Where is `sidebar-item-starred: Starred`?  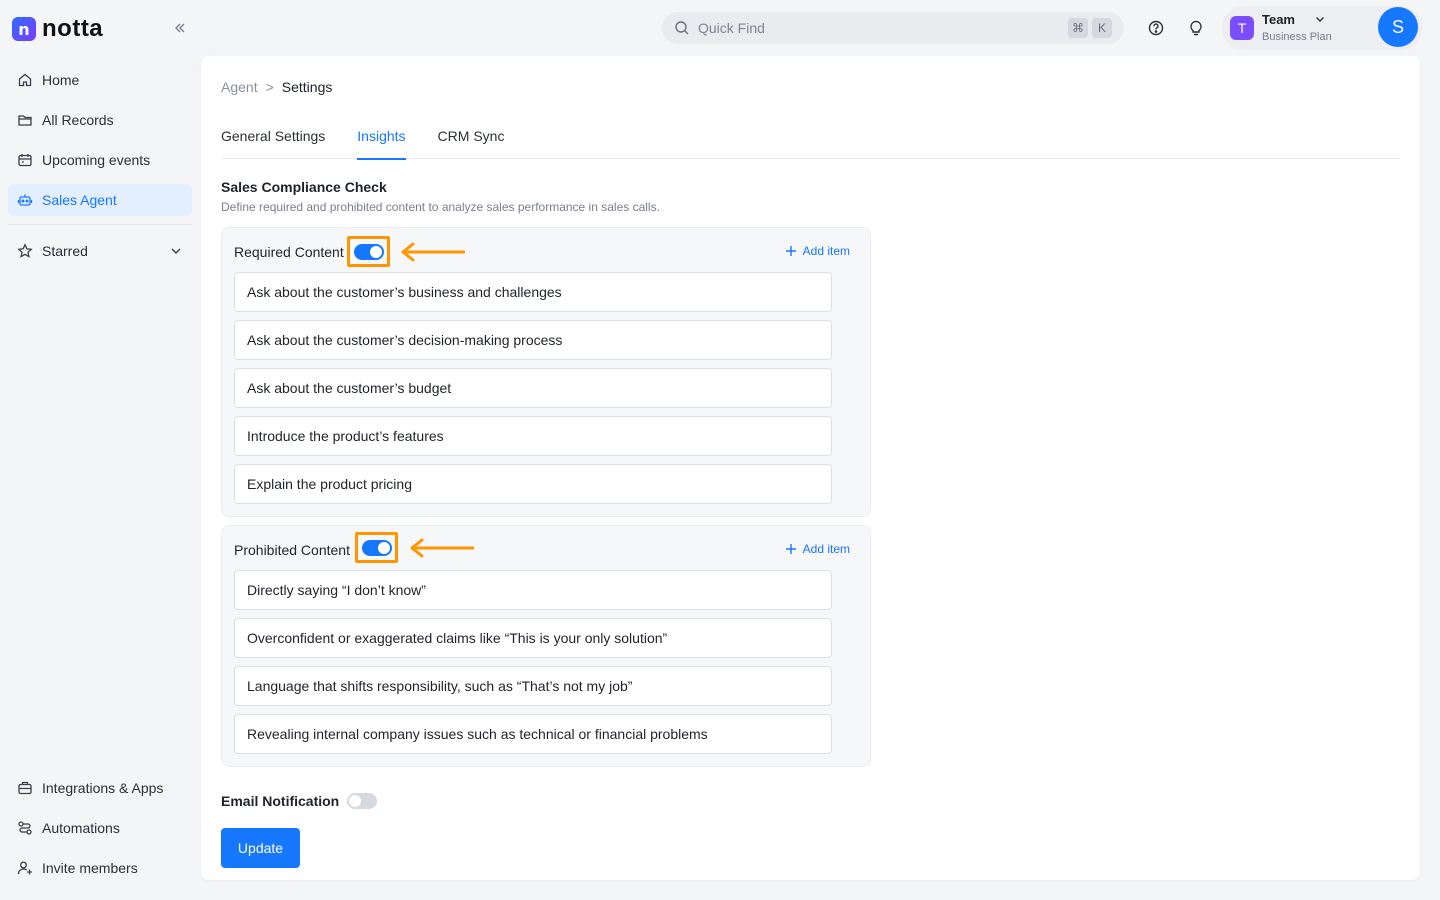 sidebar-item-starred: Starred is located at coordinates (100, 251).